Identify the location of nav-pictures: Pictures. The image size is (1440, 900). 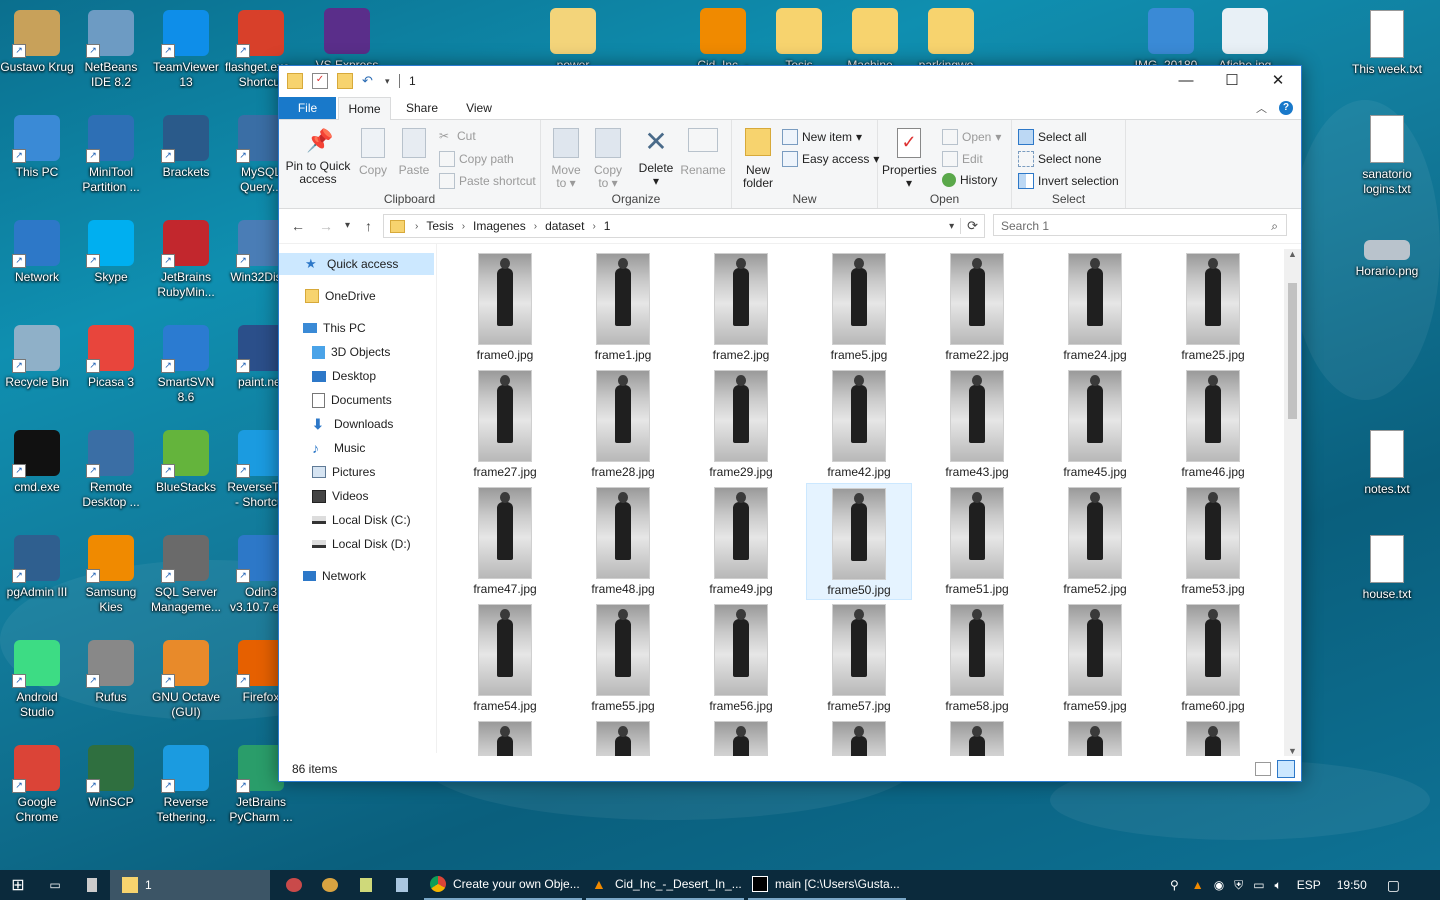
(356, 472).